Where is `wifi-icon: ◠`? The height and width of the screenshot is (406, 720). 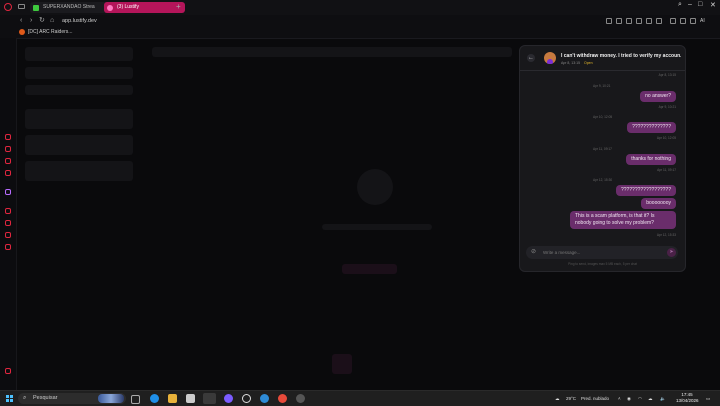 wifi-icon: ◠ is located at coordinates (640, 398).